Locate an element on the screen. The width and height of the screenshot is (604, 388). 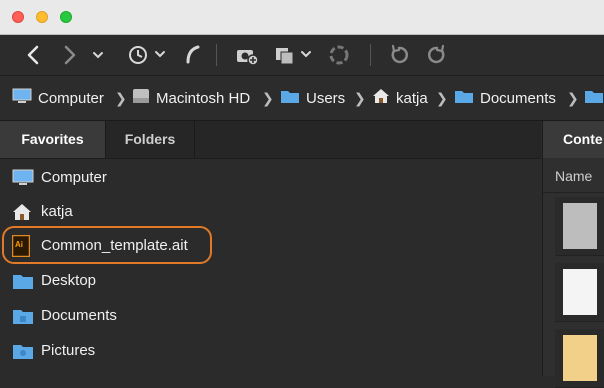
camera-add-icon is located at coordinates (248, 58).